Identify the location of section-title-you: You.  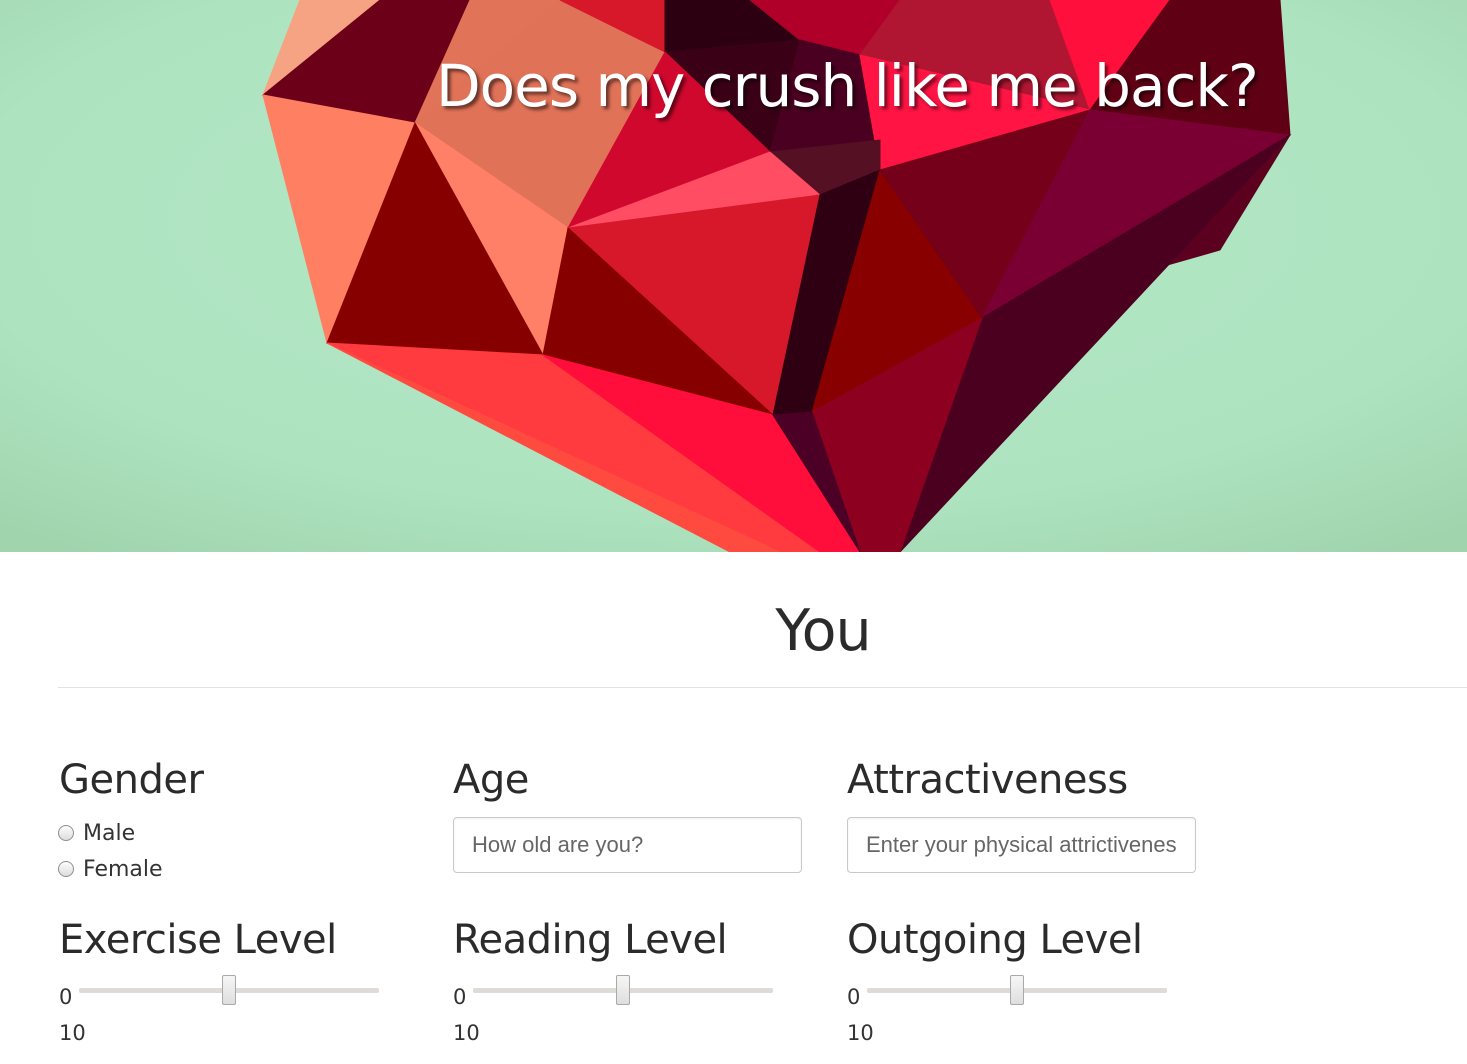
(823, 631).